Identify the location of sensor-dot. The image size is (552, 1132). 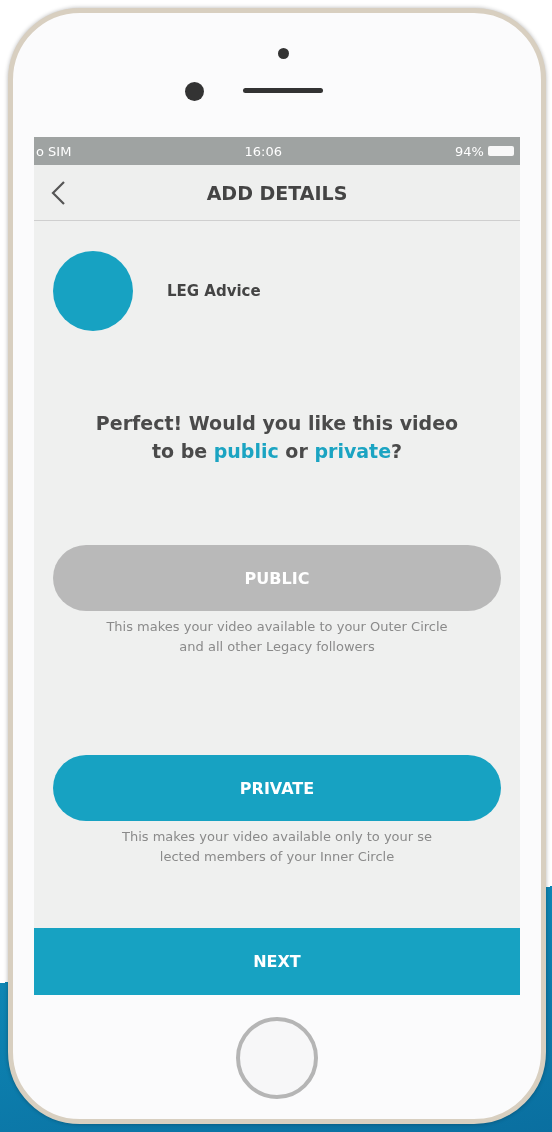
(283, 53).